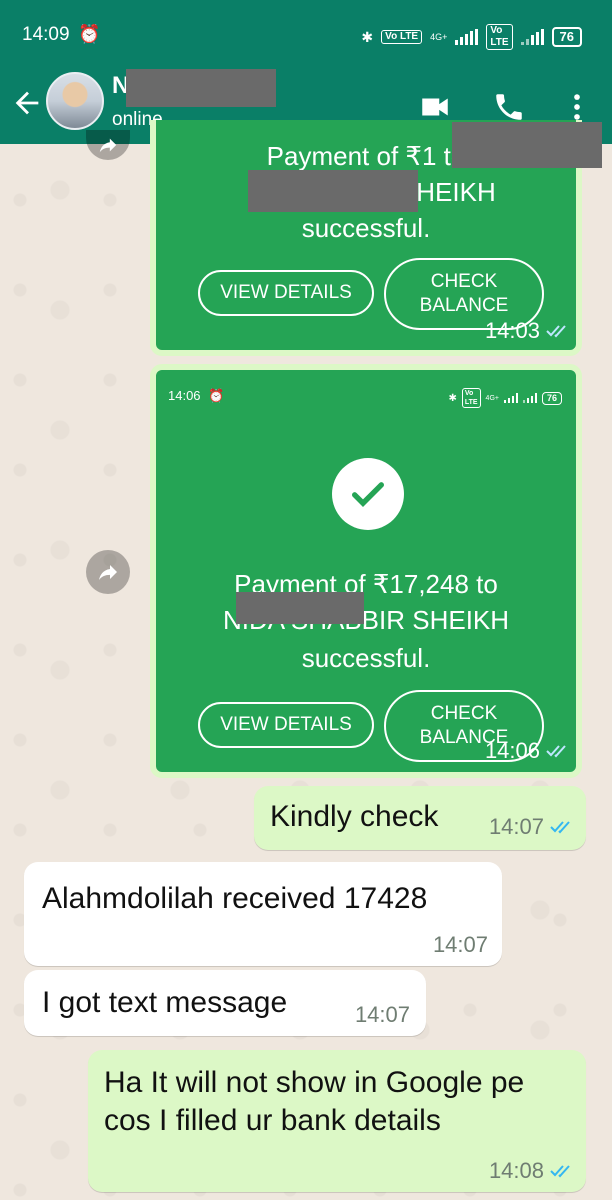 Image resolution: width=612 pixels, height=1200 pixels. What do you see at coordinates (435, 107) in the screenshot?
I see `video-call-icon` at bounding box center [435, 107].